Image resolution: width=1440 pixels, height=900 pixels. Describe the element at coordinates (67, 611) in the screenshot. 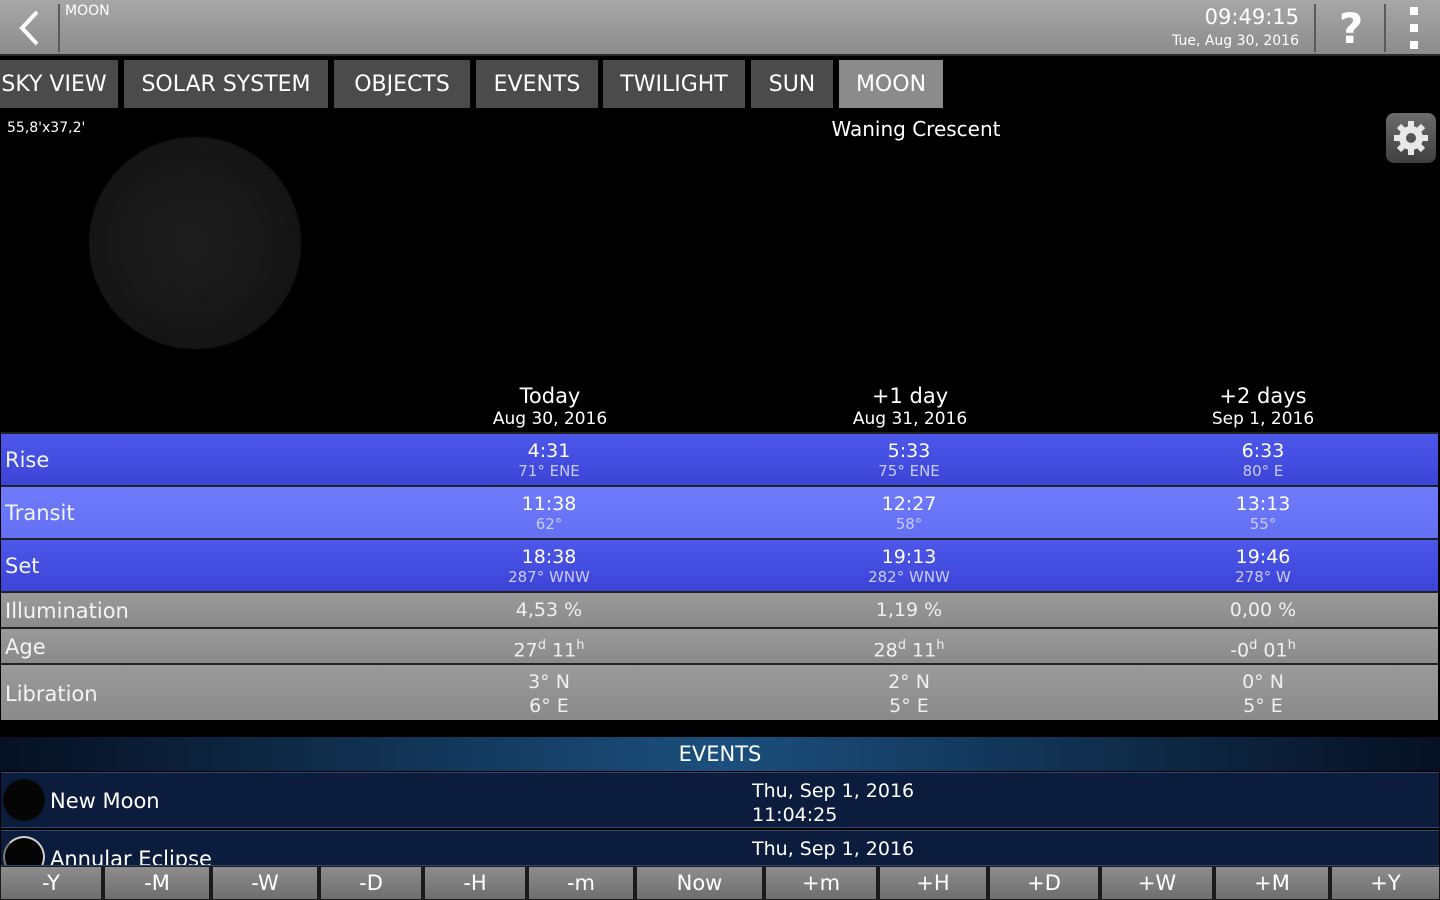

I see `row-label: Illumination` at that location.